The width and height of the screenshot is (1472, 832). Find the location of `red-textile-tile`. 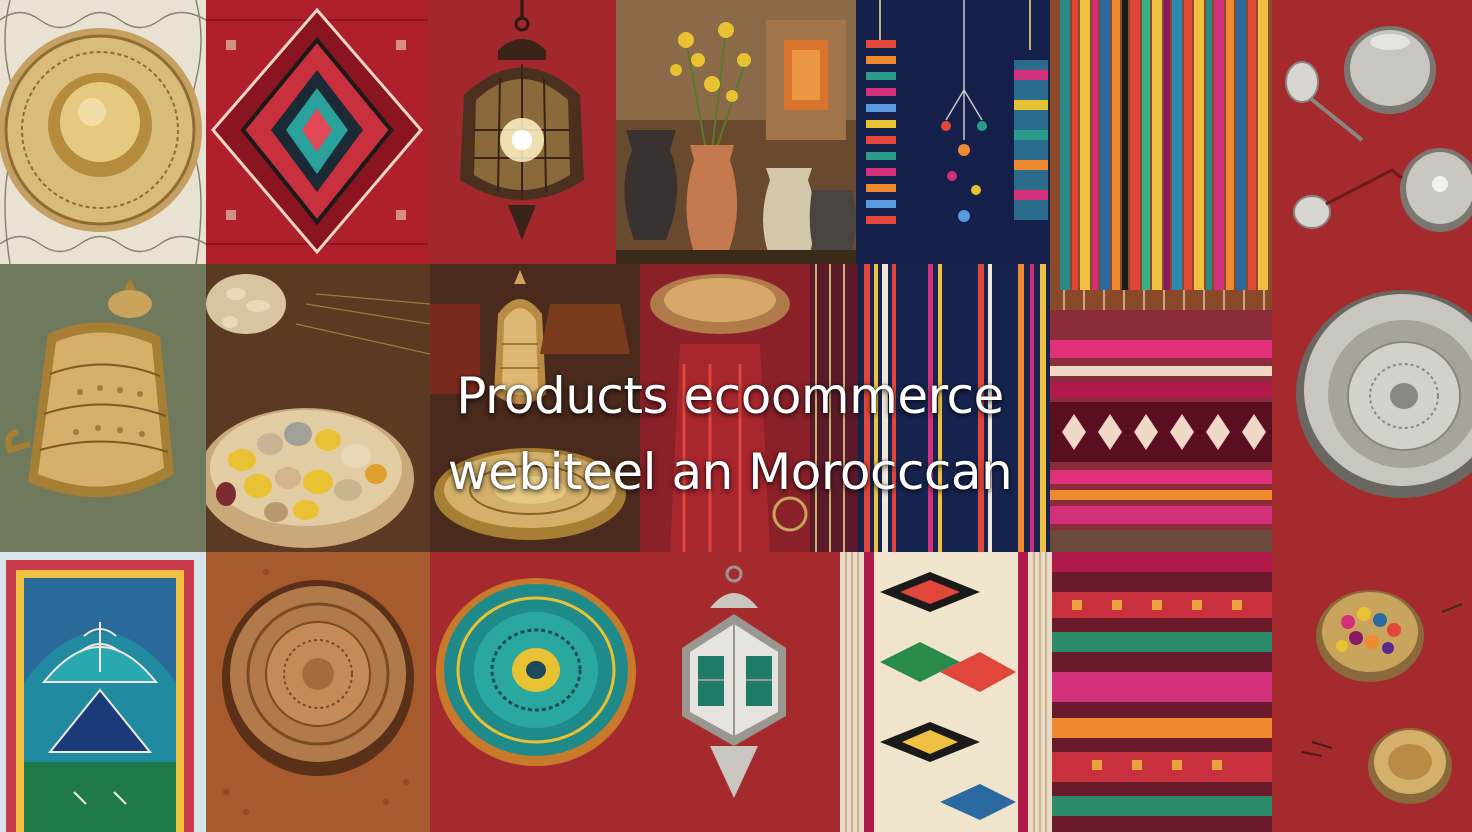

red-textile-tile is located at coordinates (749, 408).